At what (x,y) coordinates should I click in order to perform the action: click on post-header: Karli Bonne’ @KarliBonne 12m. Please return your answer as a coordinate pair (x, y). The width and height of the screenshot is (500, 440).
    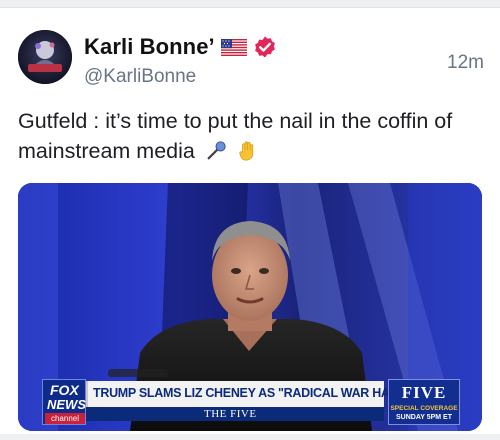
    Looking at the image, I should click on (251, 59).